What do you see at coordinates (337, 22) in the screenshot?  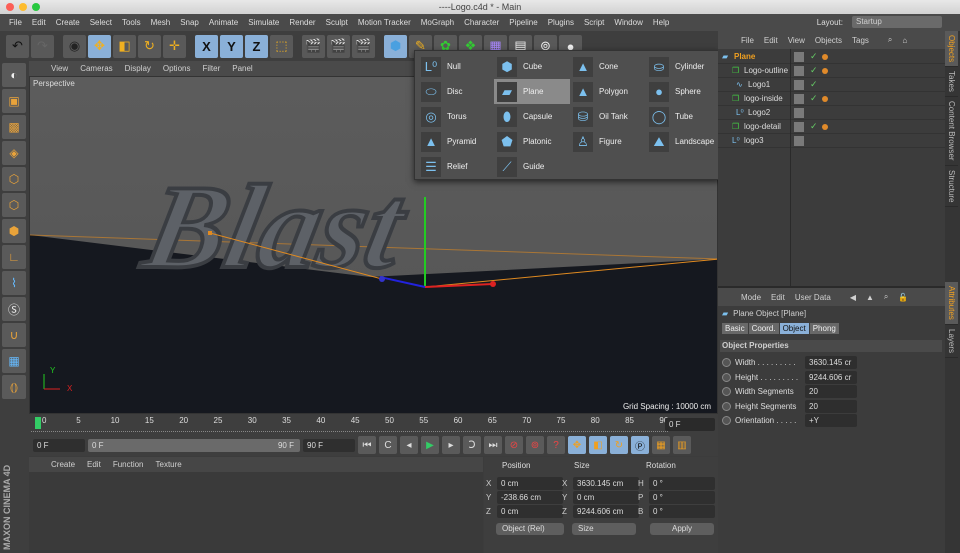 I see `menu-sculpt: Sculpt` at bounding box center [337, 22].